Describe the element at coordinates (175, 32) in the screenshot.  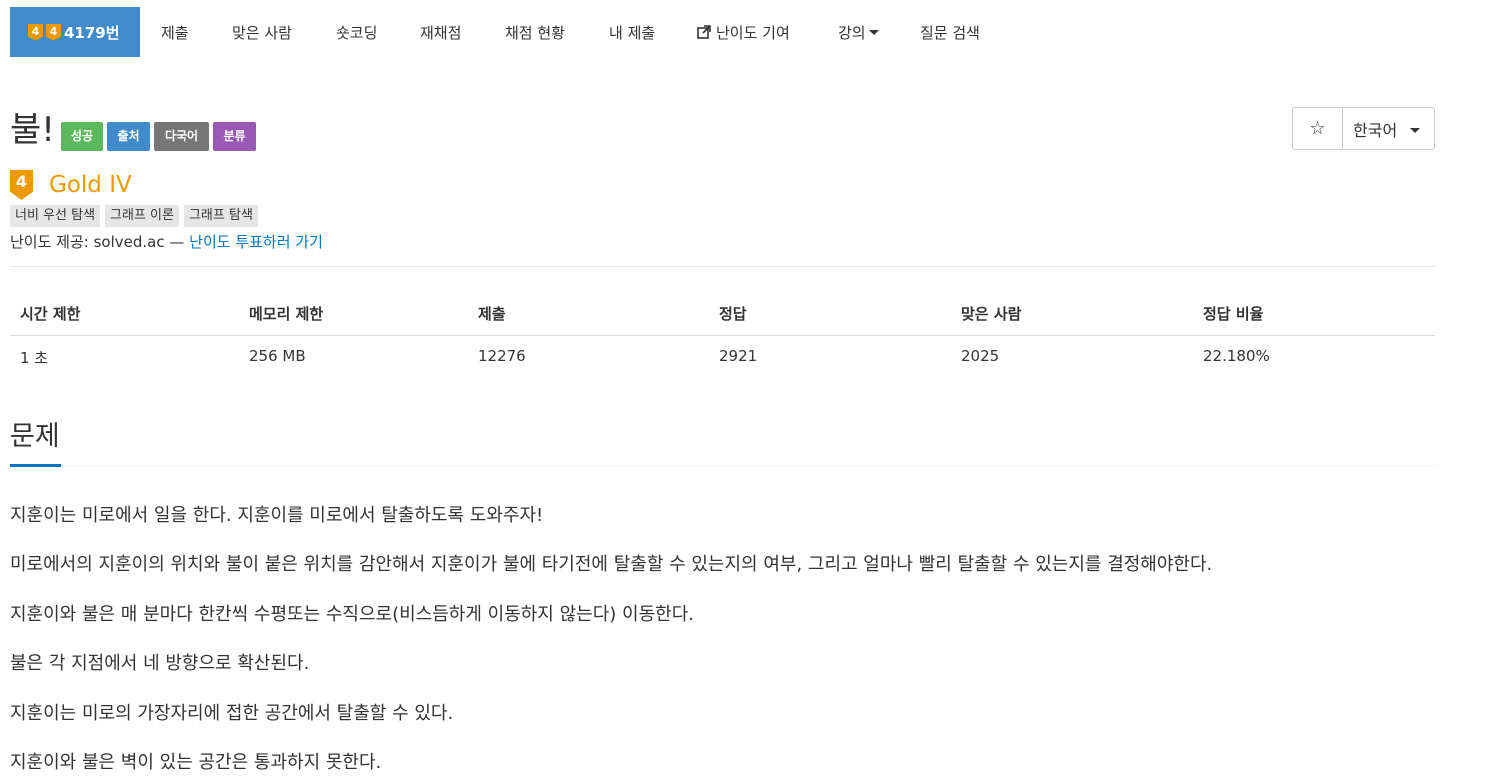
I see `menu-submit: 제출` at that location.